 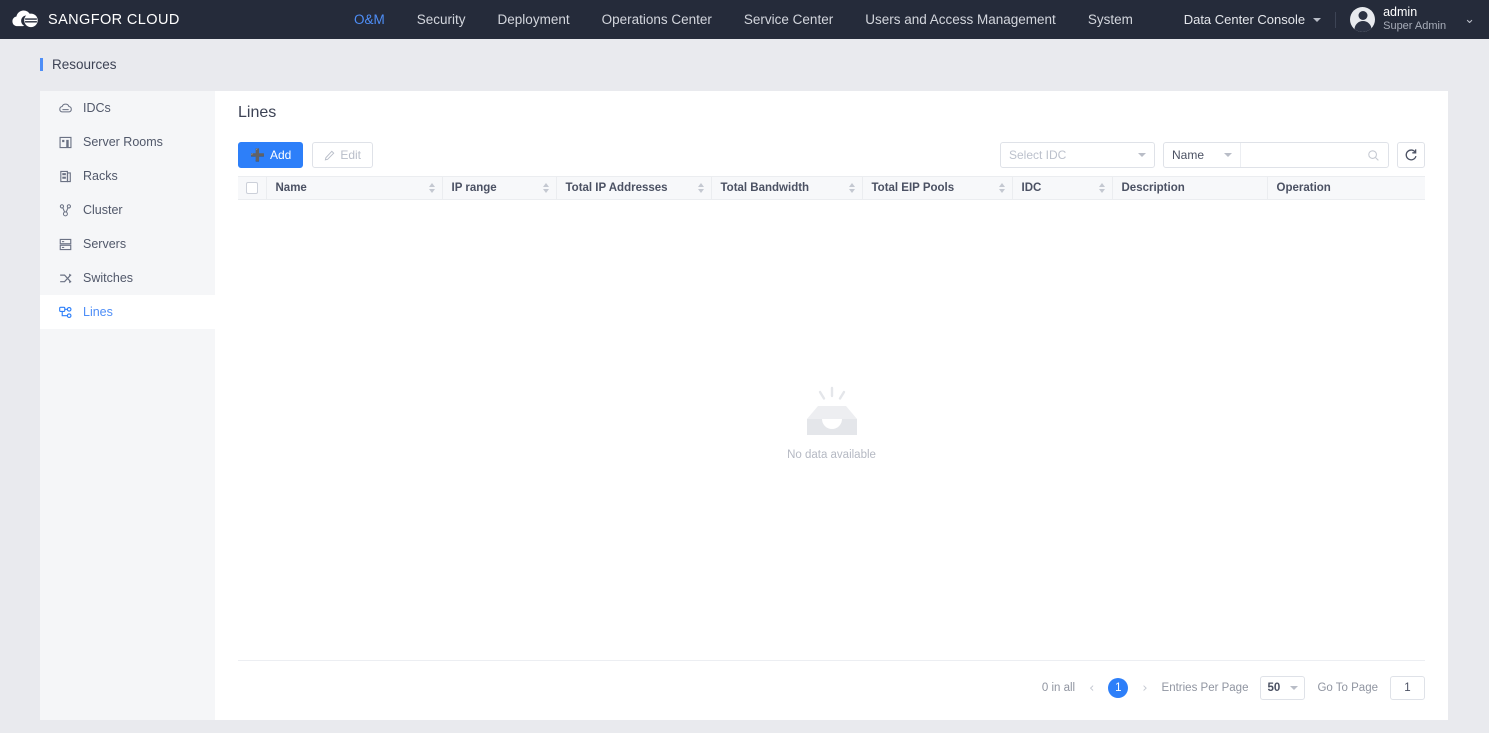 I want to click on chevron-right-icon: ›, so click(x=1144, y=688).